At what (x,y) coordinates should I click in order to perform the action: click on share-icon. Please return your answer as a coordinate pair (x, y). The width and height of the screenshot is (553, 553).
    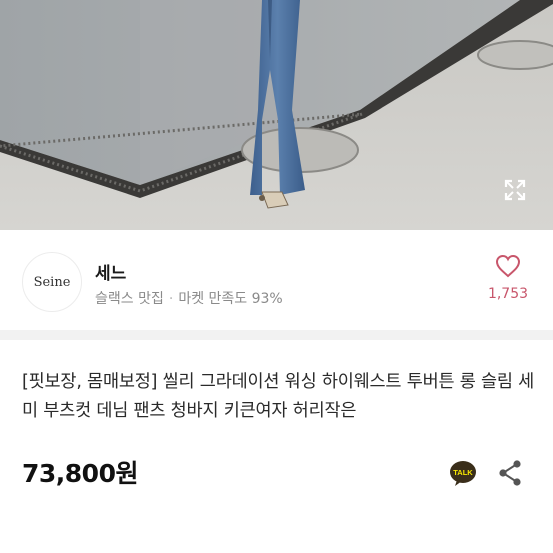
    Looking at the image, I should click on (510, 473).